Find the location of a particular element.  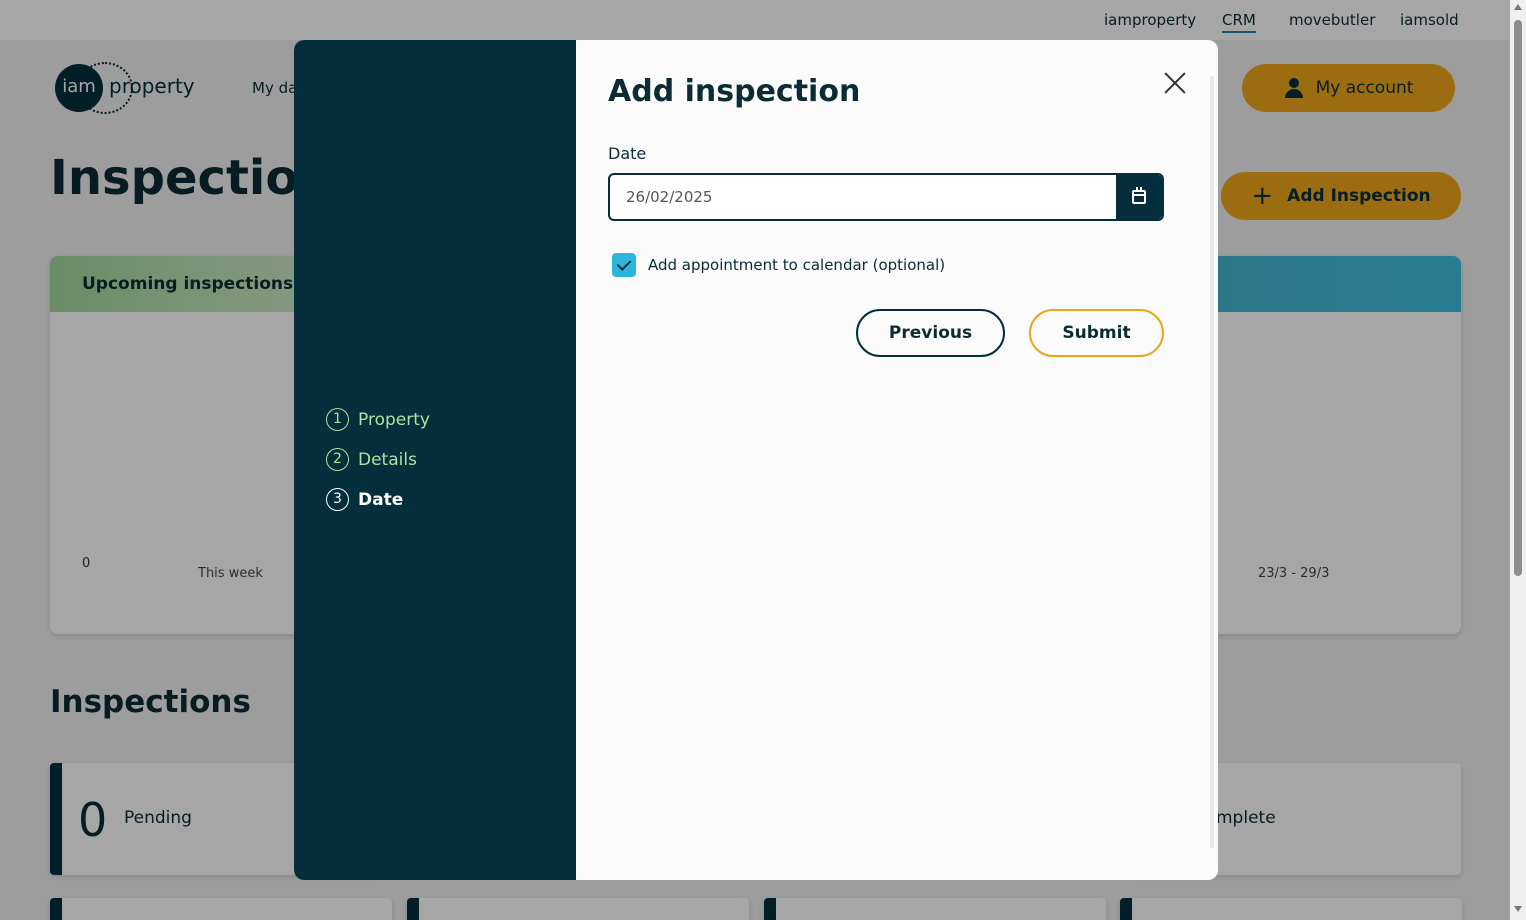

scrollbar-thumb is located at coordinates (1518, 298).